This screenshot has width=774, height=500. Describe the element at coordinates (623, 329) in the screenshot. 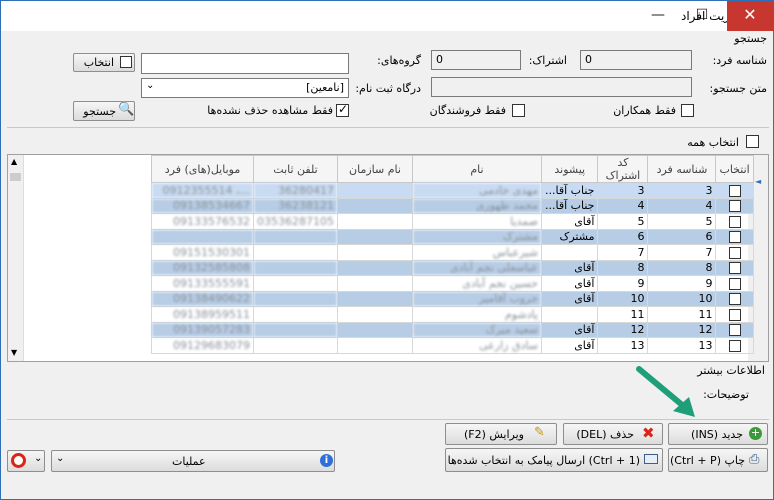

I see `row-sub-code: 12` at that location.